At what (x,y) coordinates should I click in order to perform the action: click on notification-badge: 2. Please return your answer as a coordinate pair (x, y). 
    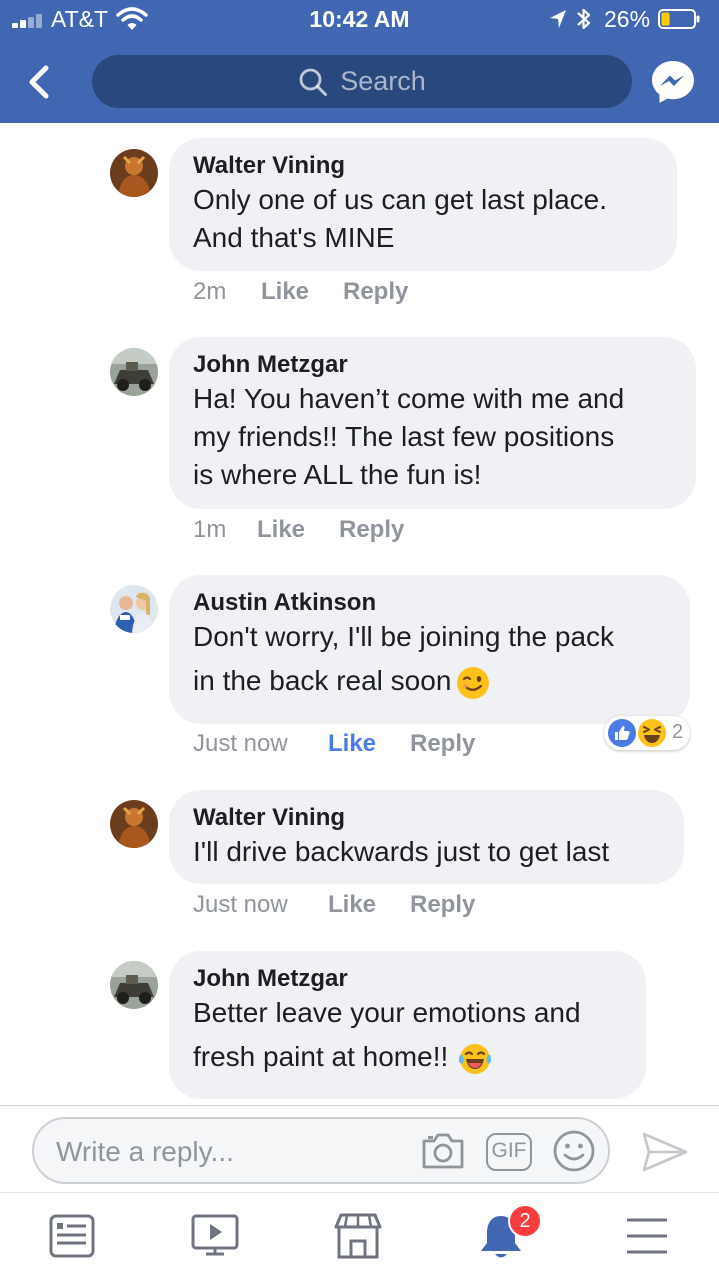
    Looking at the image, I should click on (525, 1221).